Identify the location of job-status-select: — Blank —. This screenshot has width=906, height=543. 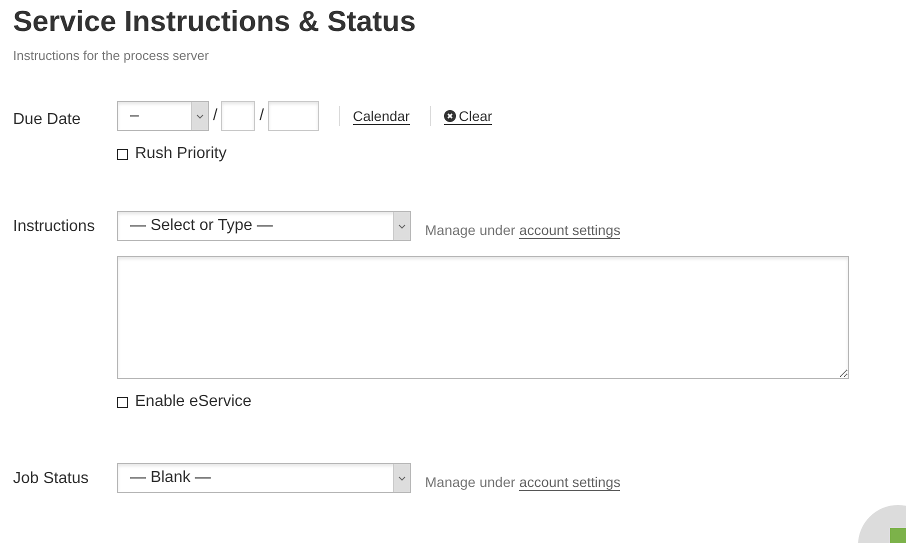
(264, 478).